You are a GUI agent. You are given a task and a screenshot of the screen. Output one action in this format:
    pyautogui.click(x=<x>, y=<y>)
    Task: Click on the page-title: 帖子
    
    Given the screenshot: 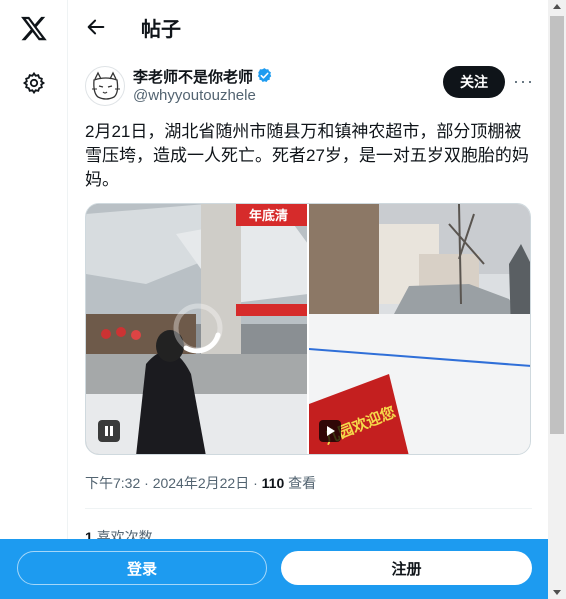 What is the action you would take?
    pyautogui.click(x=161, y=30)
    